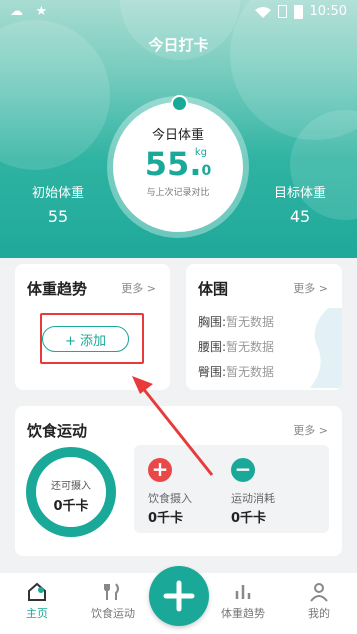  I want to click on target-weight-label: 目标体重, so click(299, 193).